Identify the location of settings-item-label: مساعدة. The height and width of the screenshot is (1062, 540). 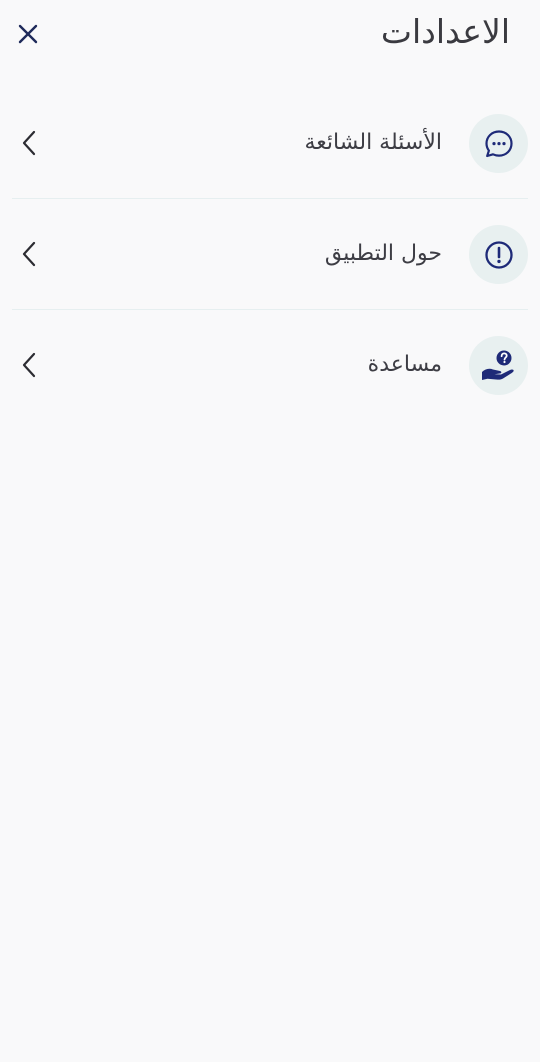
(404, 364).